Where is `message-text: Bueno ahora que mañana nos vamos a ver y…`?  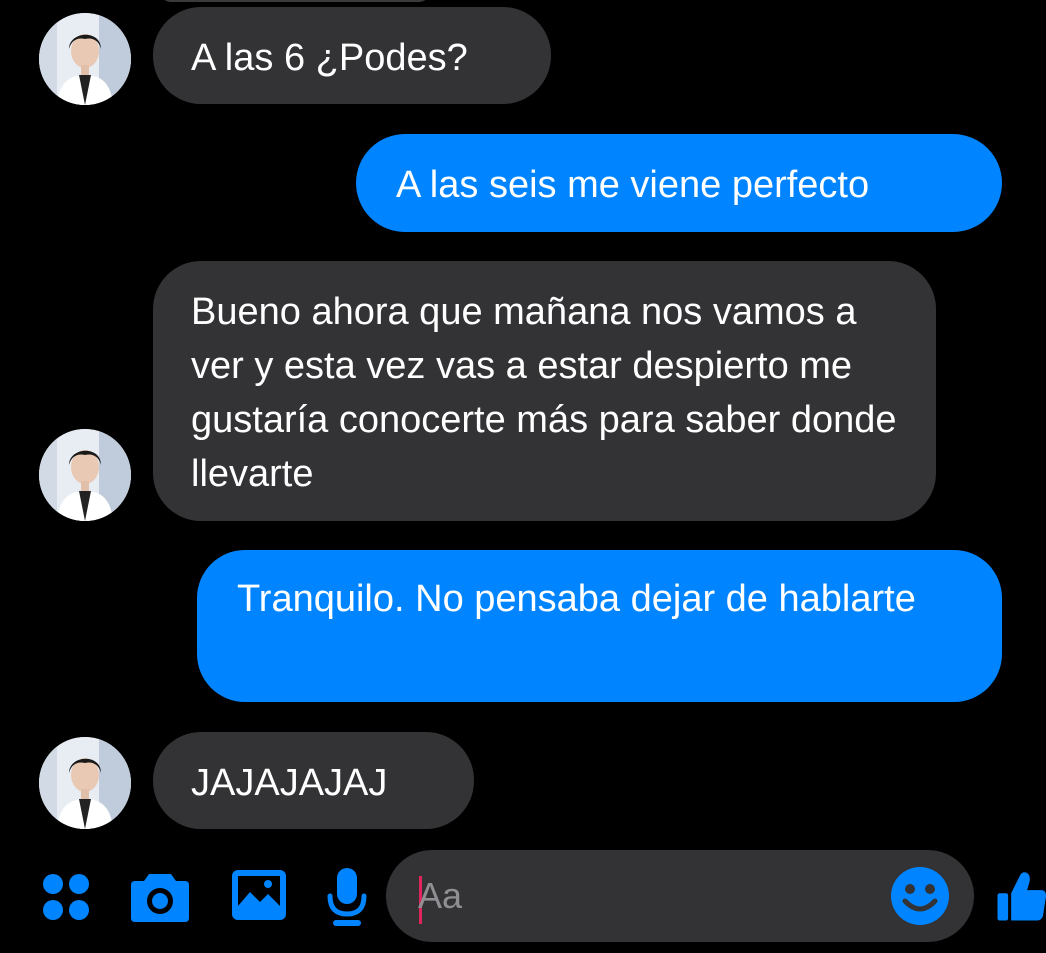 message-text: Bueno ahora que mañana nos vamos a ver y… is located at coordinates (544, 393).